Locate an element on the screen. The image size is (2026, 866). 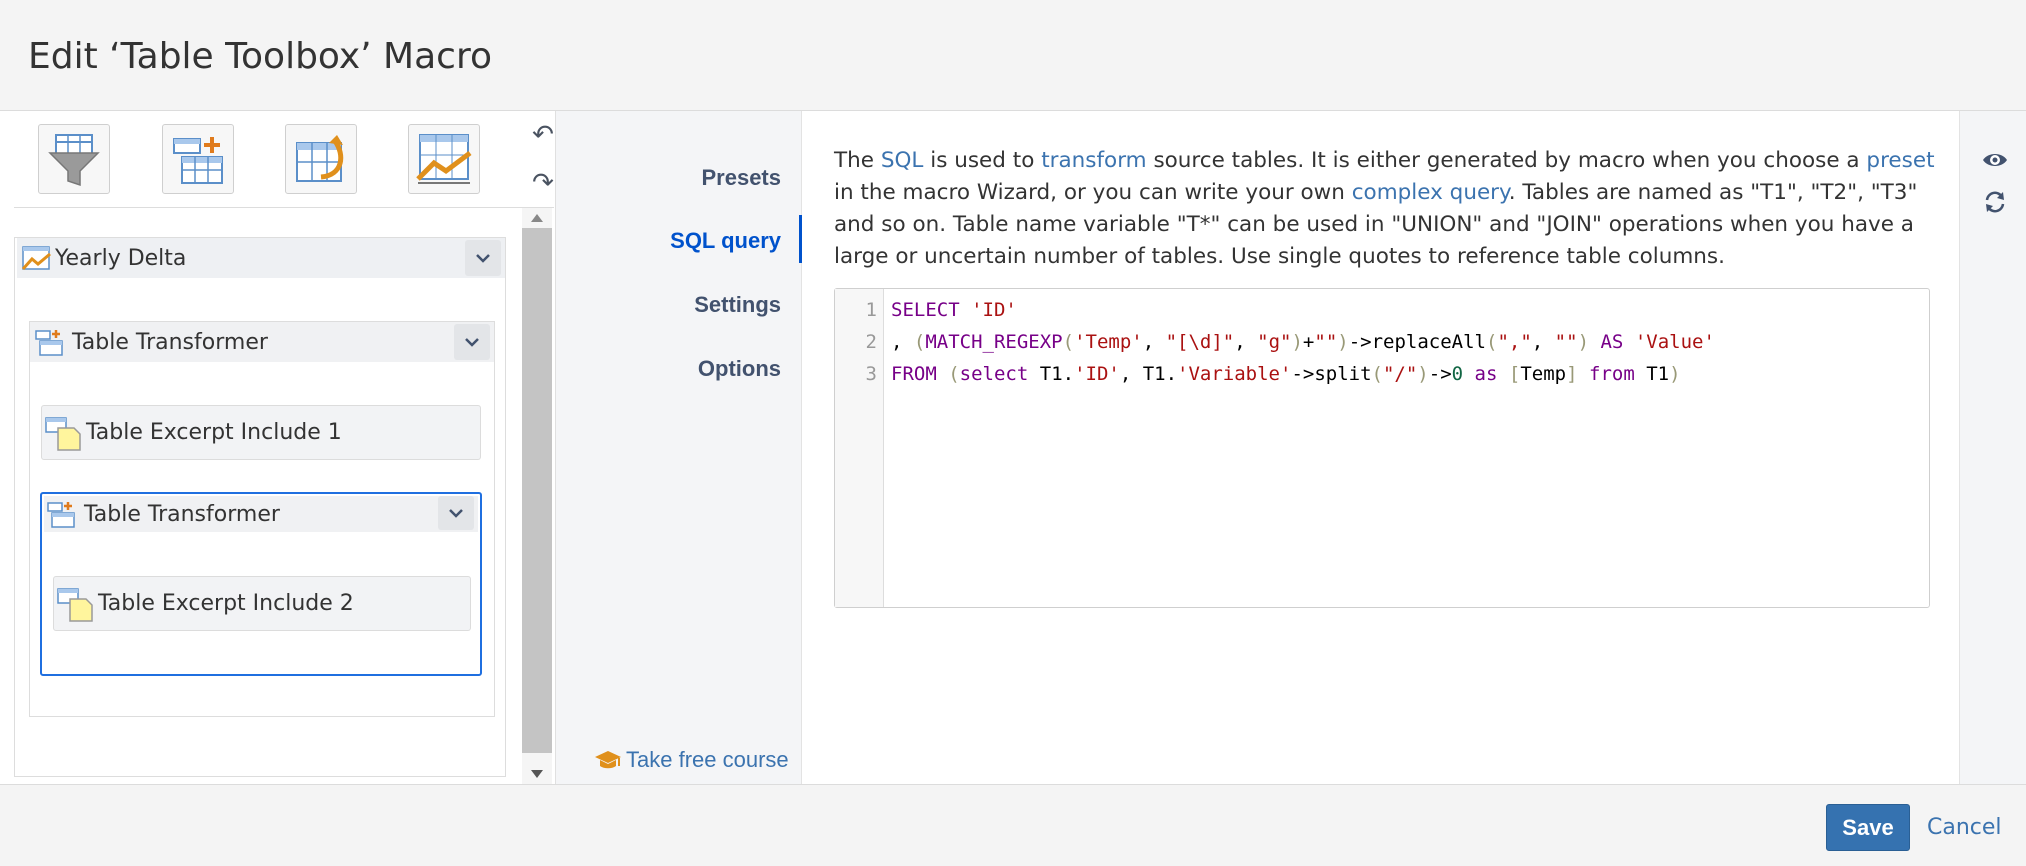
eye-icon is located at coordinates (1995, 160).